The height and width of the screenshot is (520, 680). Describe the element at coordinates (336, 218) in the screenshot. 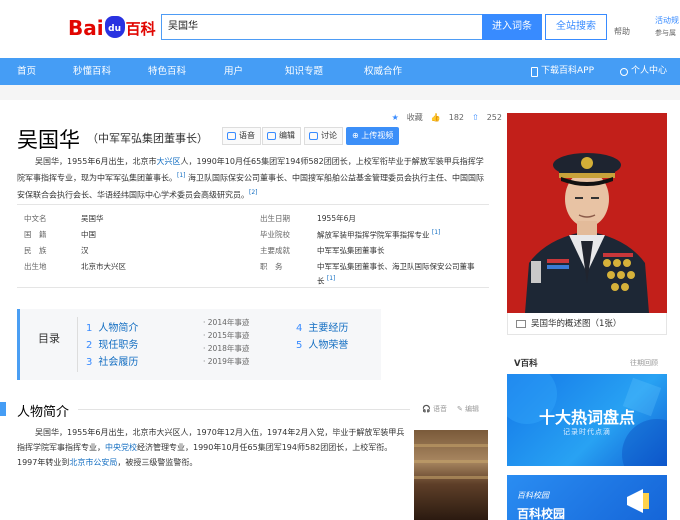

I see `info-value: 1955年6月` at that location.